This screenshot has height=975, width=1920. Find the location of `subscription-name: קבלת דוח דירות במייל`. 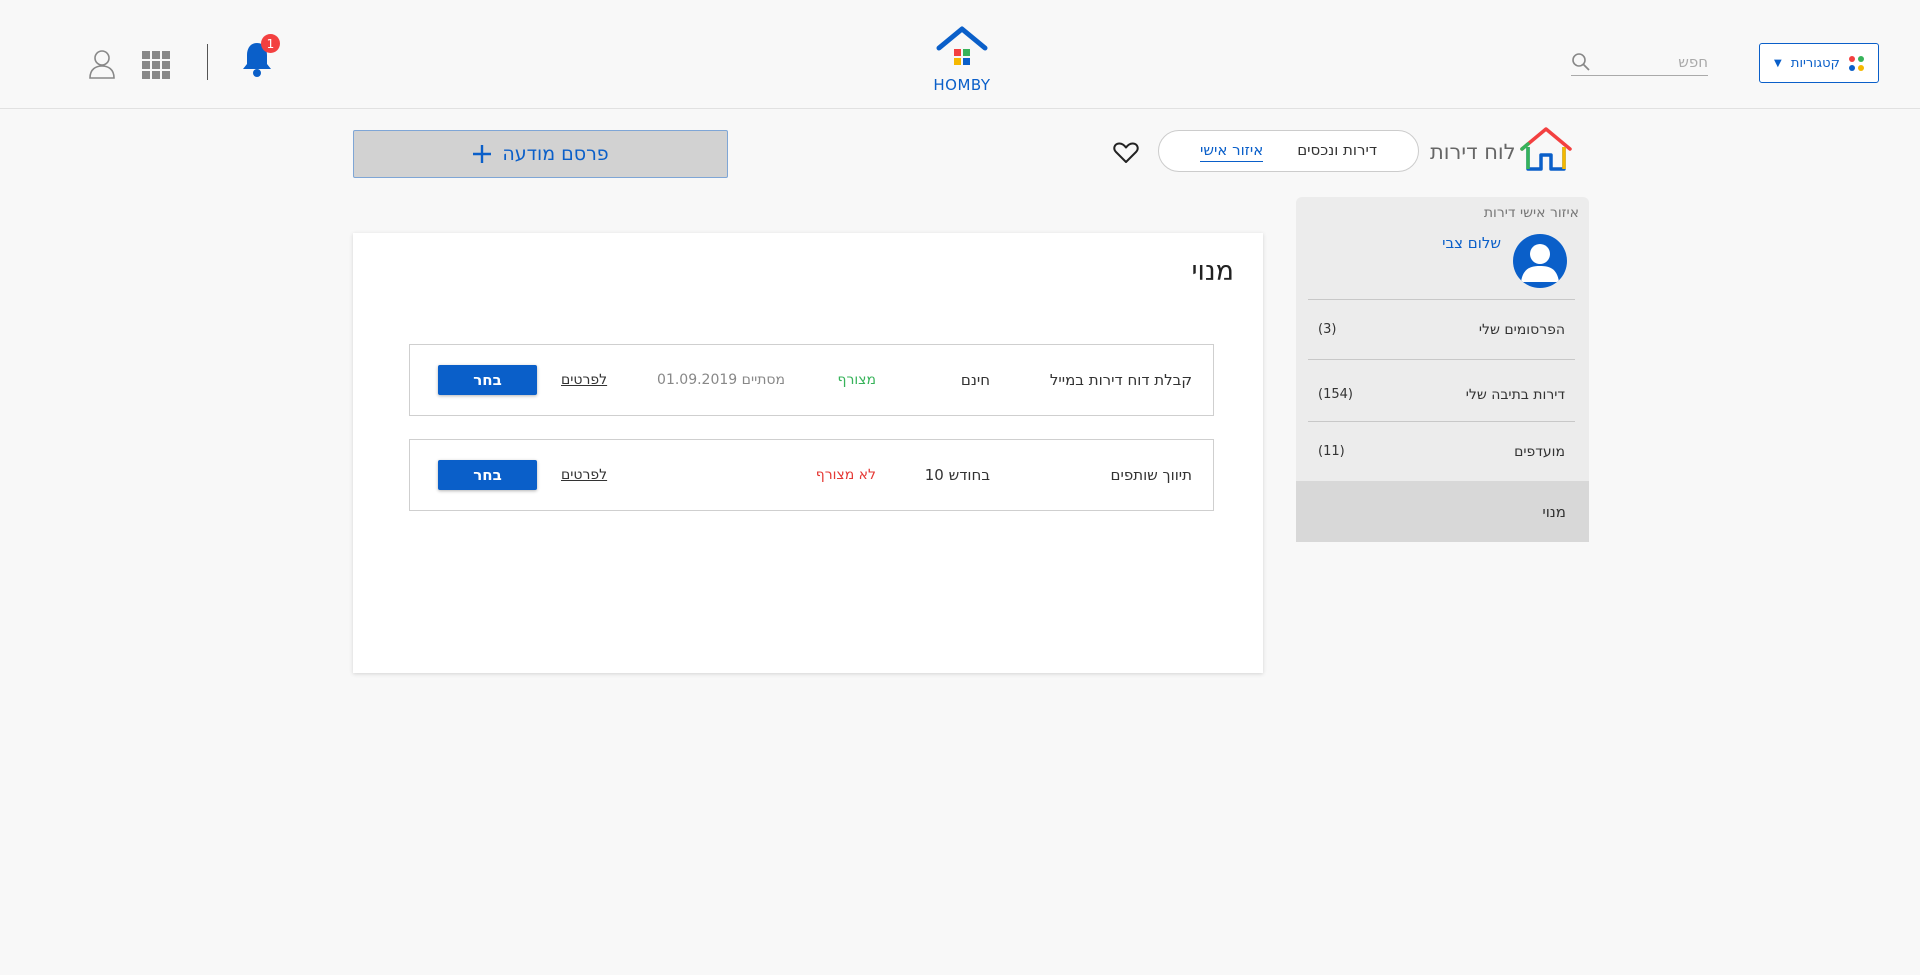

subscription-name: קבלת דוח דירות במייל is located at coordinates (1120, 380).